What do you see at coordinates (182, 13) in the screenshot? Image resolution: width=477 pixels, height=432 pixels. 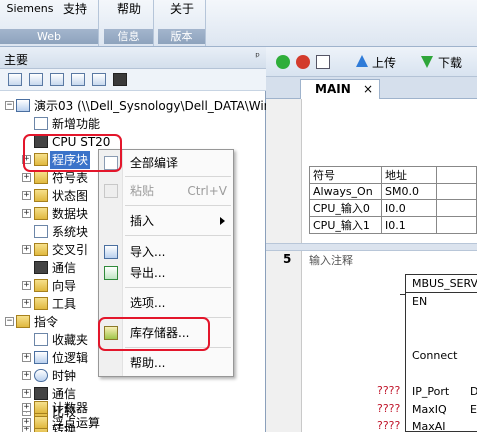 I see `about-button: 关于` at bounding box center [182, 13].